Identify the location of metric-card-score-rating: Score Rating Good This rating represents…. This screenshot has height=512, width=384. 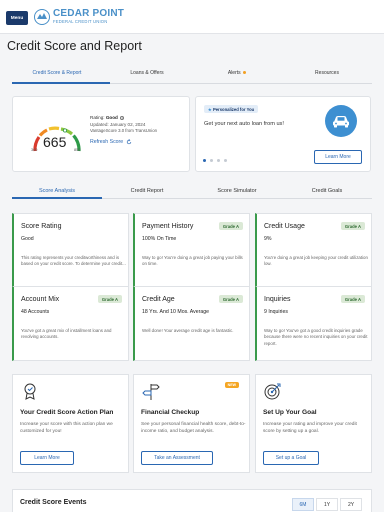
(70, 250).